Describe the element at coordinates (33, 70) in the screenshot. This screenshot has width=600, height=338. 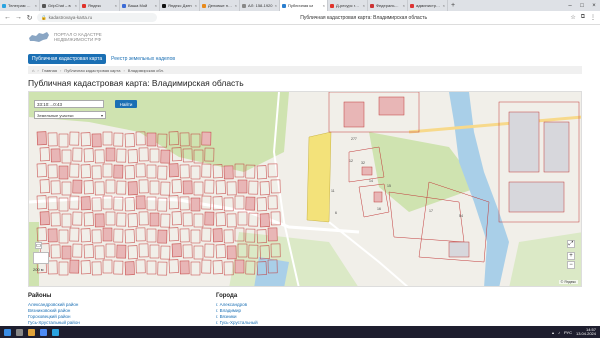
I see `home-icon: ⌂` at that location.